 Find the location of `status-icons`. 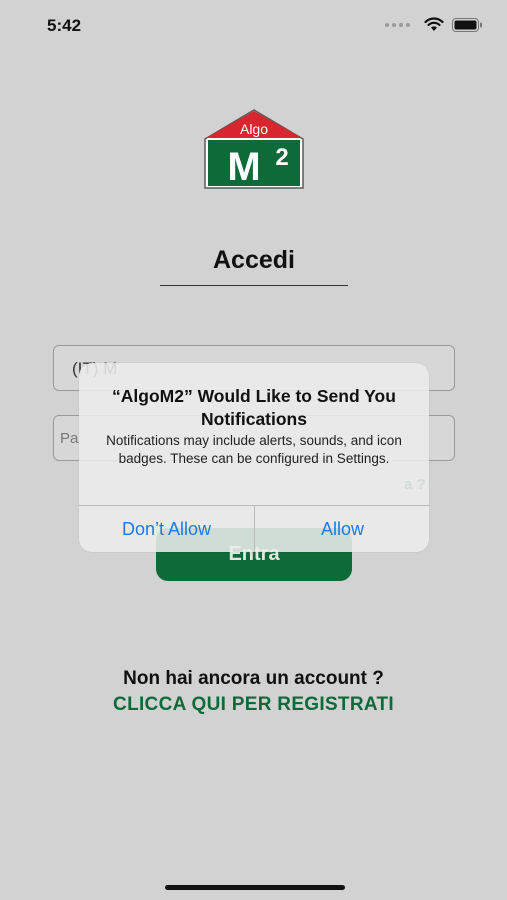

status-icons is located at coordinates (434, 24).